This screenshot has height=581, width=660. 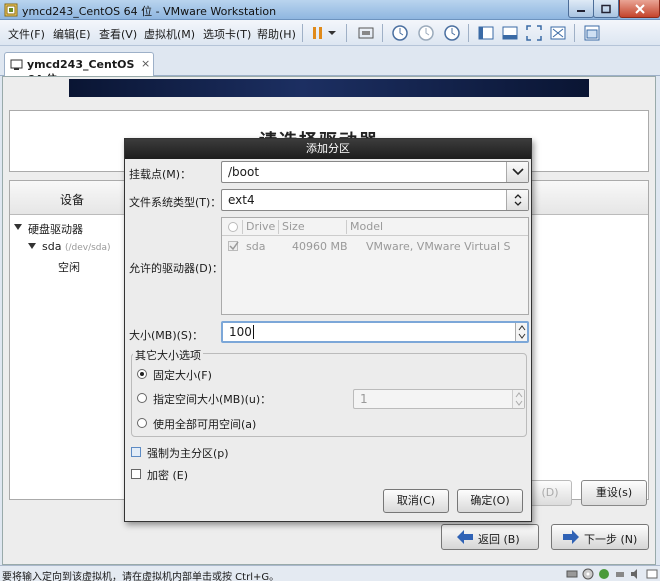 I want to click on vm-tab-strip: ymcd243_CentOS 64 位 ×, so click(x=330, y=66).